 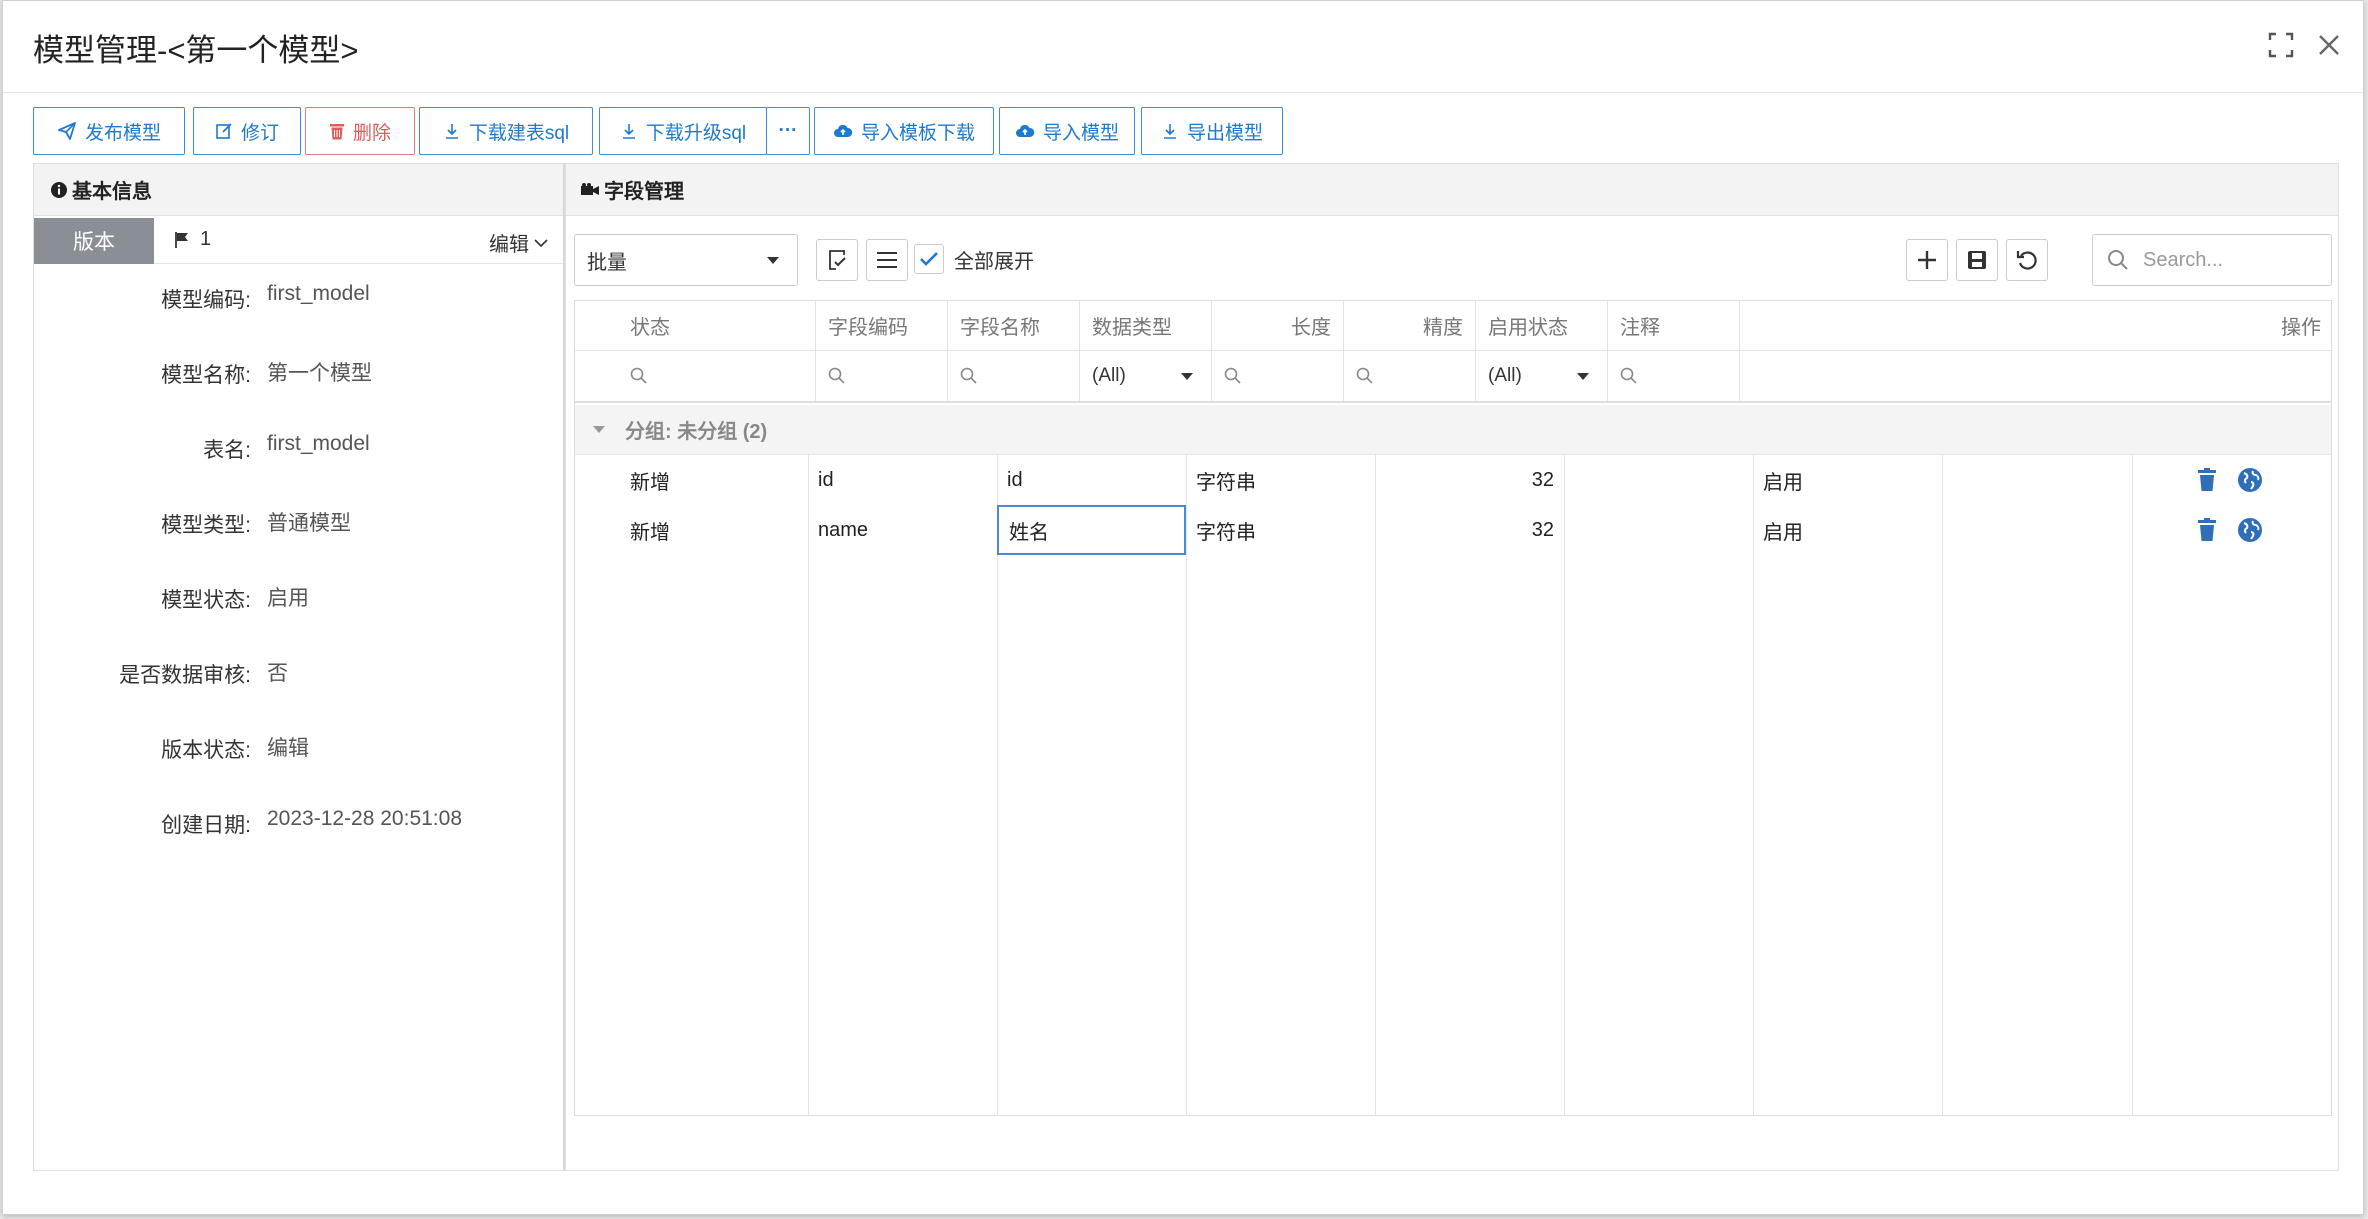 What do you see at coordinates (1146, 376) in the screenshot?
I see `filter-data-type: (All)` at bounding box center [1146, 376].